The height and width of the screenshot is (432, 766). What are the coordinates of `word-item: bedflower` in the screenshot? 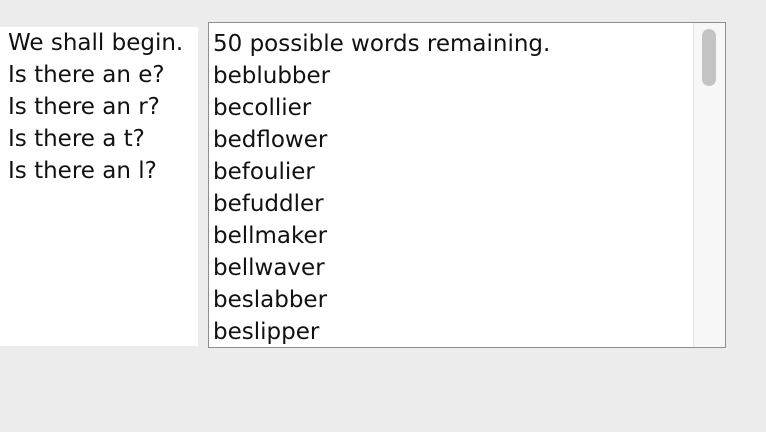 It's located at (270, 140).